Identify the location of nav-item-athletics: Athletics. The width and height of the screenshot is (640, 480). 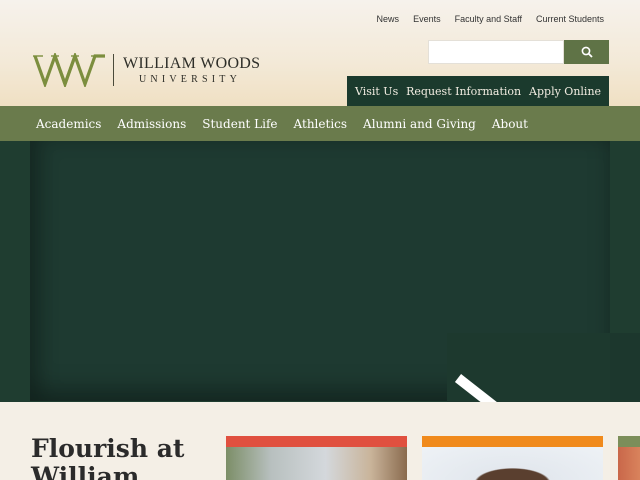
(320, 124).